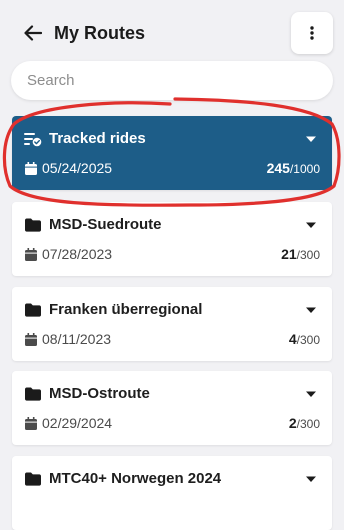 The width and height of the screenshot is (344, 530). Describe the element at coordinates (172, 31) in the screenshot. I see `app-header: My Routes` at that location.